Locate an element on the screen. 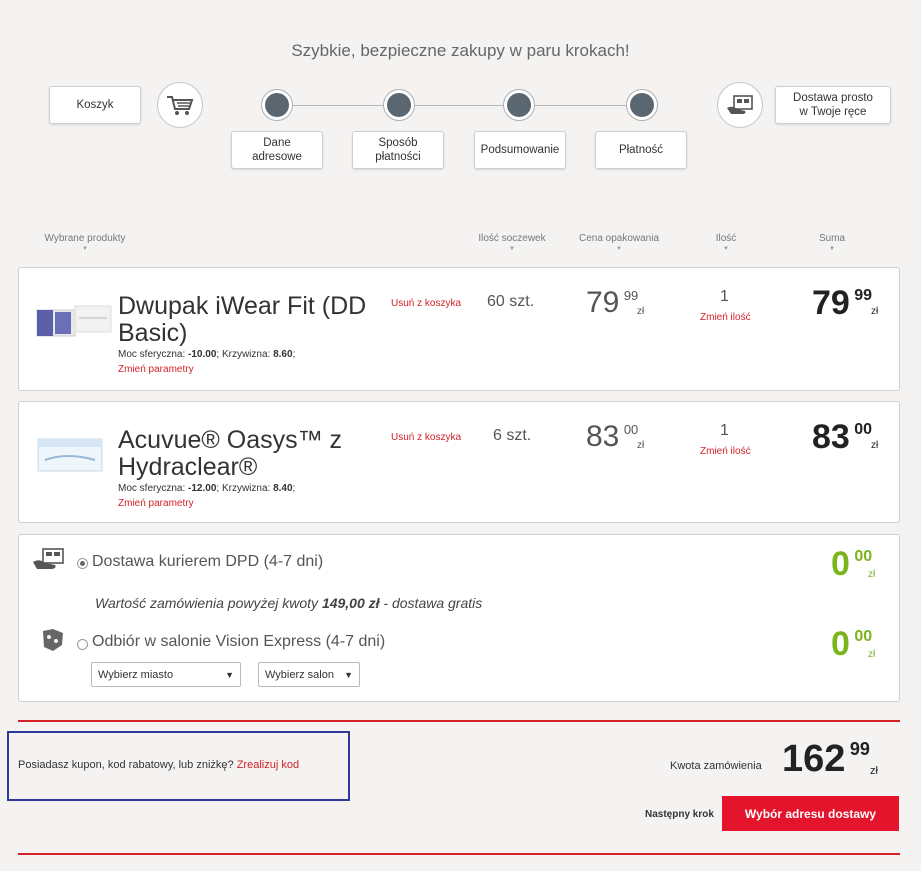 This screenshot has height=871, width=921. params-label-curve: ; Krzywizna: is located at coordinates (245, 354).